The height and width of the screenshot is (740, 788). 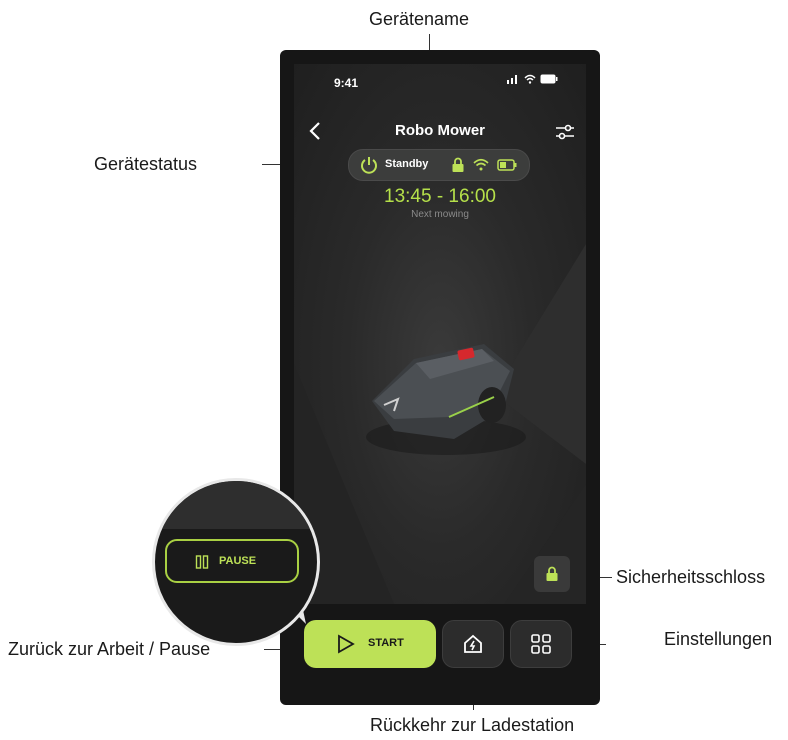 I want to click on pause-label: PAUSE, so click(x=238, y=561).